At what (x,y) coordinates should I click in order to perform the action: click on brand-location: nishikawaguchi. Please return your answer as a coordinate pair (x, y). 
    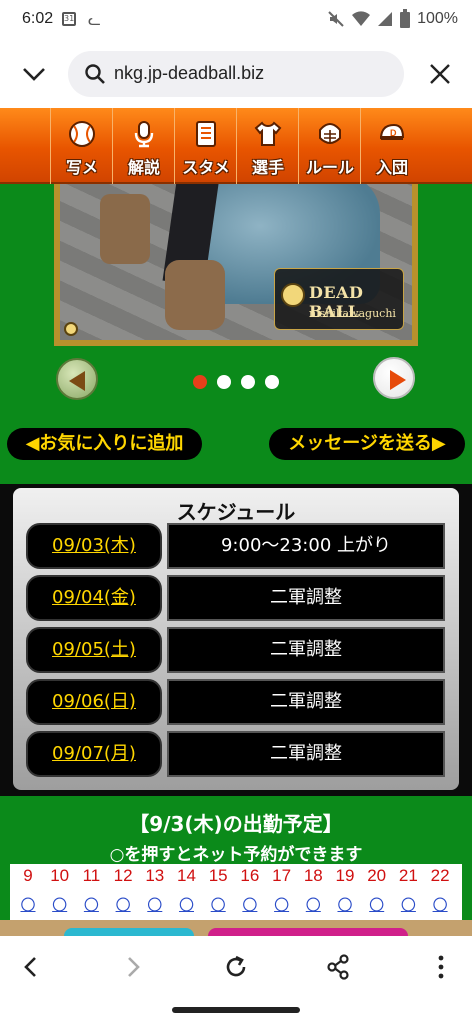
    Looking at the image, I should click on (352, 313).